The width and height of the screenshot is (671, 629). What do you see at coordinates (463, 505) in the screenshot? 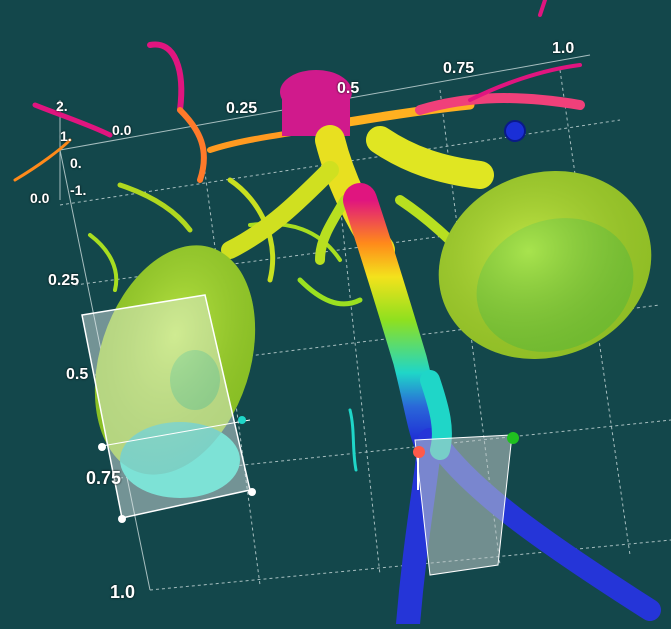
I see `box-widget-right` at bounding box center [463, 505].